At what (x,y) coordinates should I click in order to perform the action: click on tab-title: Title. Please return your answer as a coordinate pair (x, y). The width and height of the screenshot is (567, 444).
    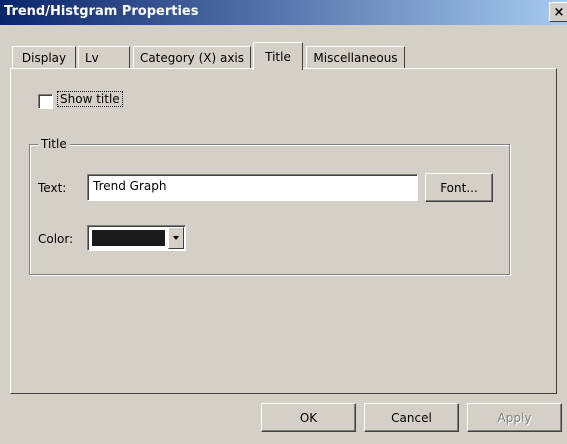
    Looking at the image, I should click on (278, 56).